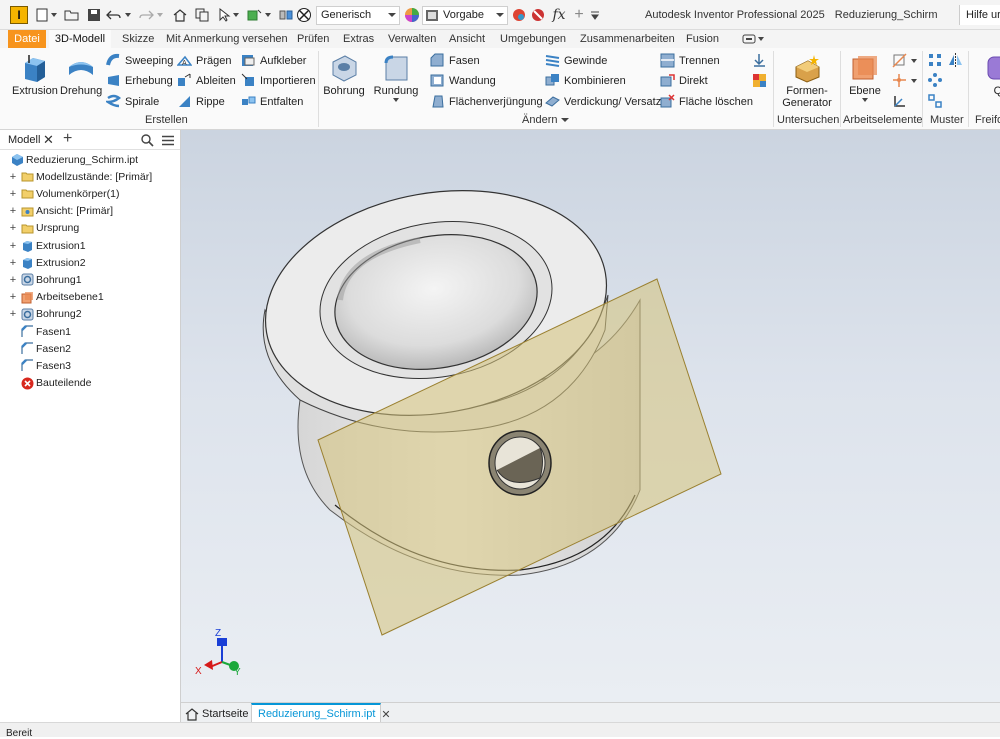 The height and width of the screenshot is (739, 1000). What do you see at coordinates (455, 60) in the screenshot?
I see `fasen-button: Fasen` at bounding box center [455, 60].